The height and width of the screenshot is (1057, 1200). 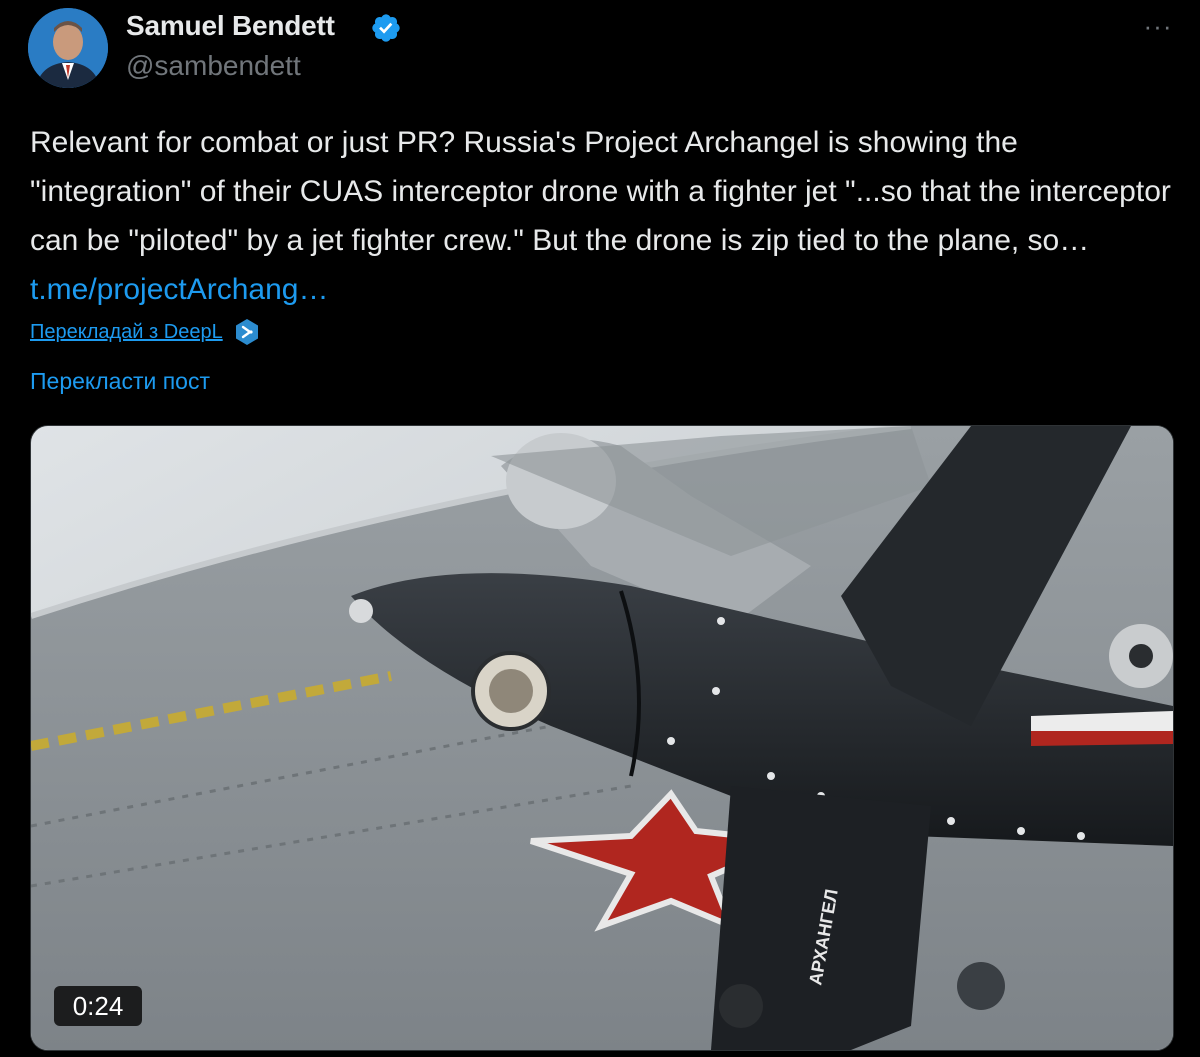 I want to click on deepl-translate-row: Перекладай з DeepL, so click(x=145, y=332).